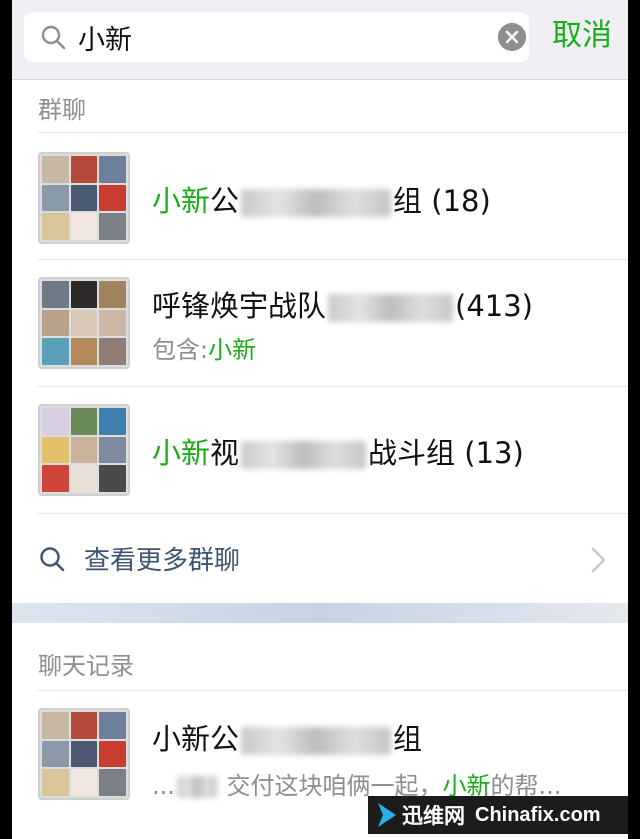 The width and height of the screenshot is (640, 839). What do you see at coordinates (268, 37) in the screenshot?
I see `search-input` at bounding box center [268, 37].